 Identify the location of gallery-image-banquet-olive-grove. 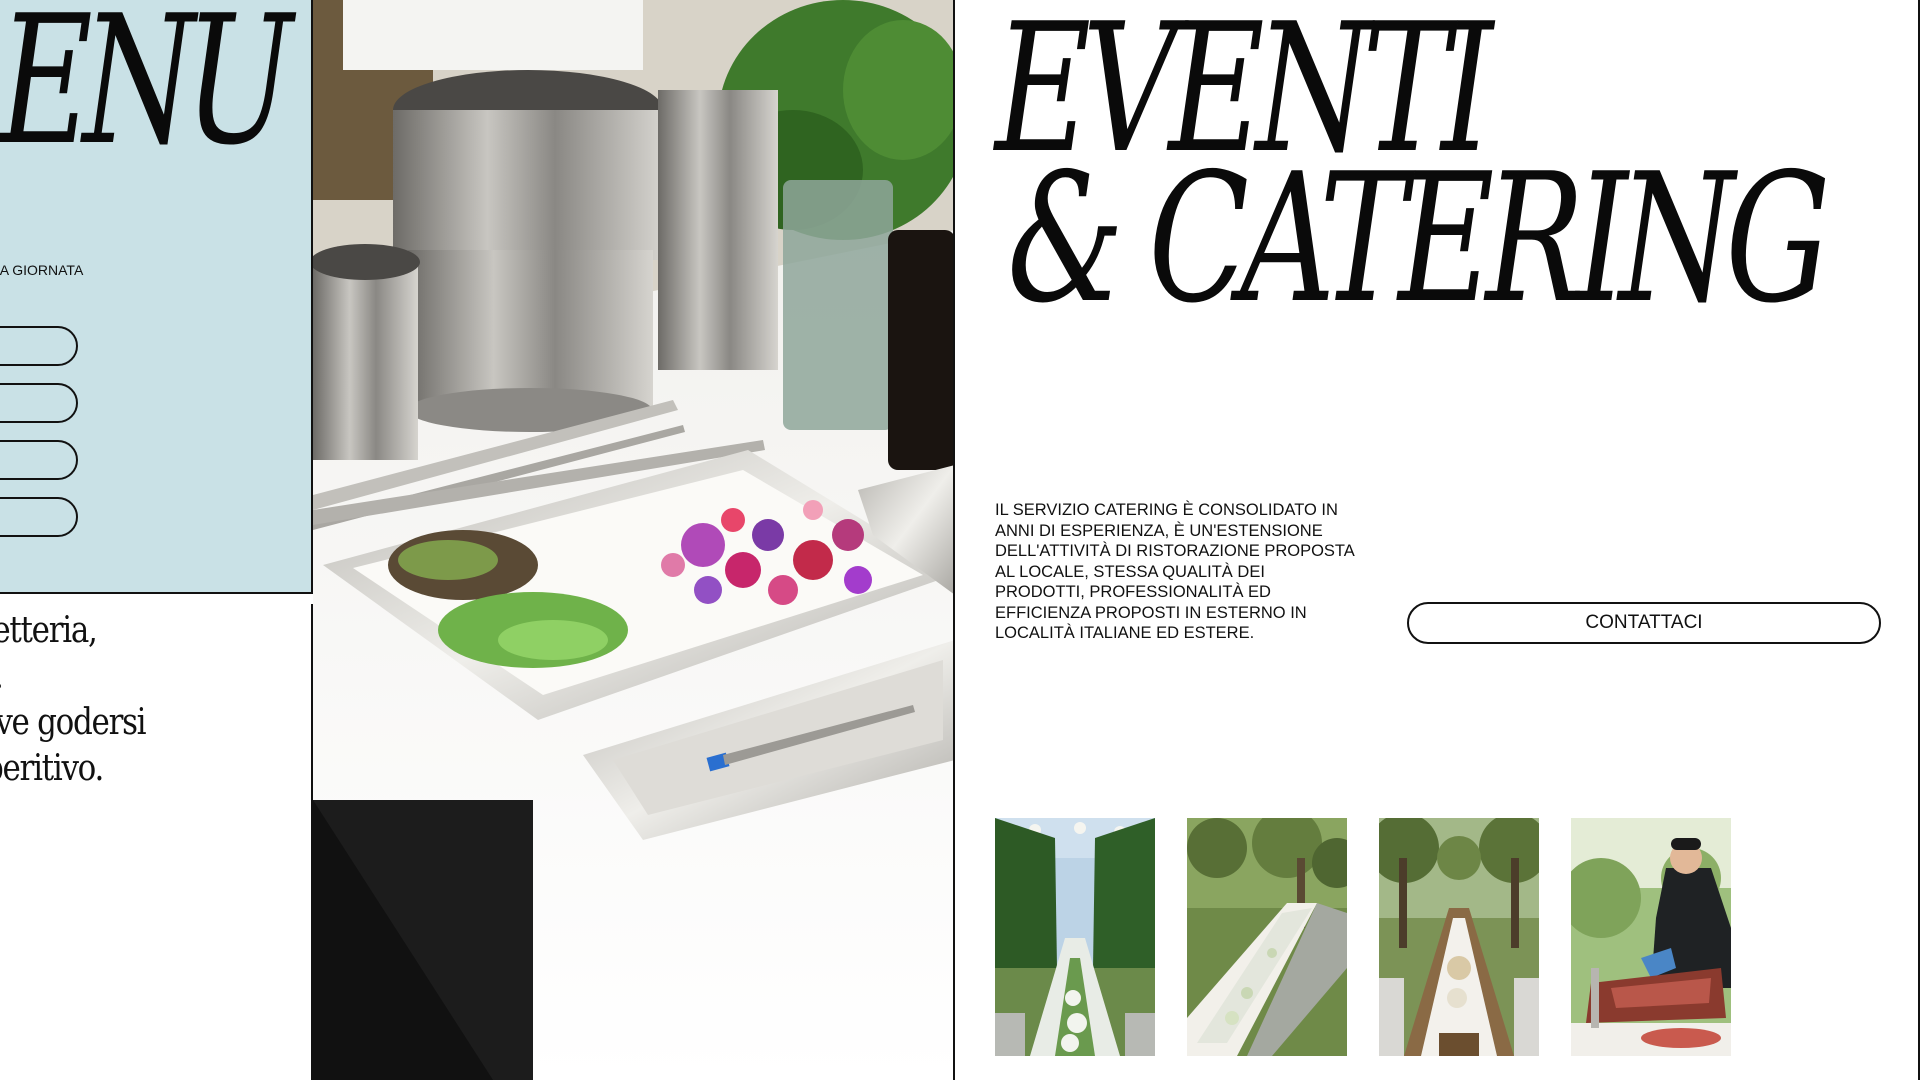
(1267, 937).